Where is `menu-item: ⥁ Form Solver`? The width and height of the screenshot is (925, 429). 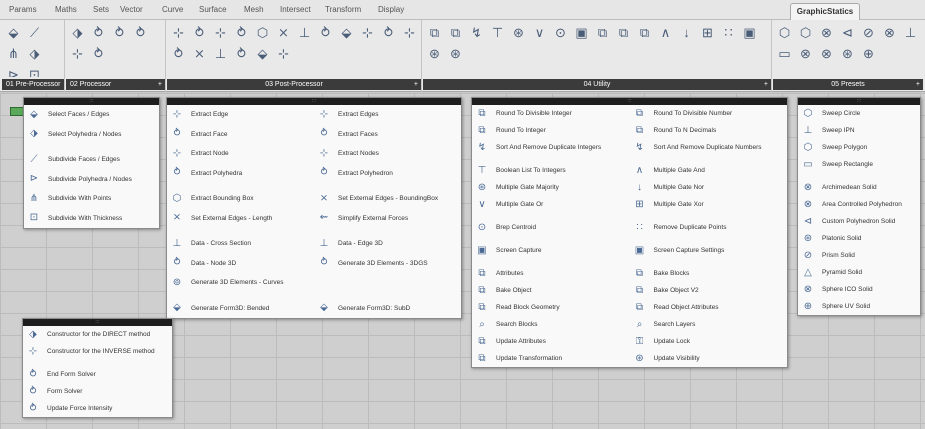 menu-item: ⥁ Form Solver is located at coordinates (97, 391).